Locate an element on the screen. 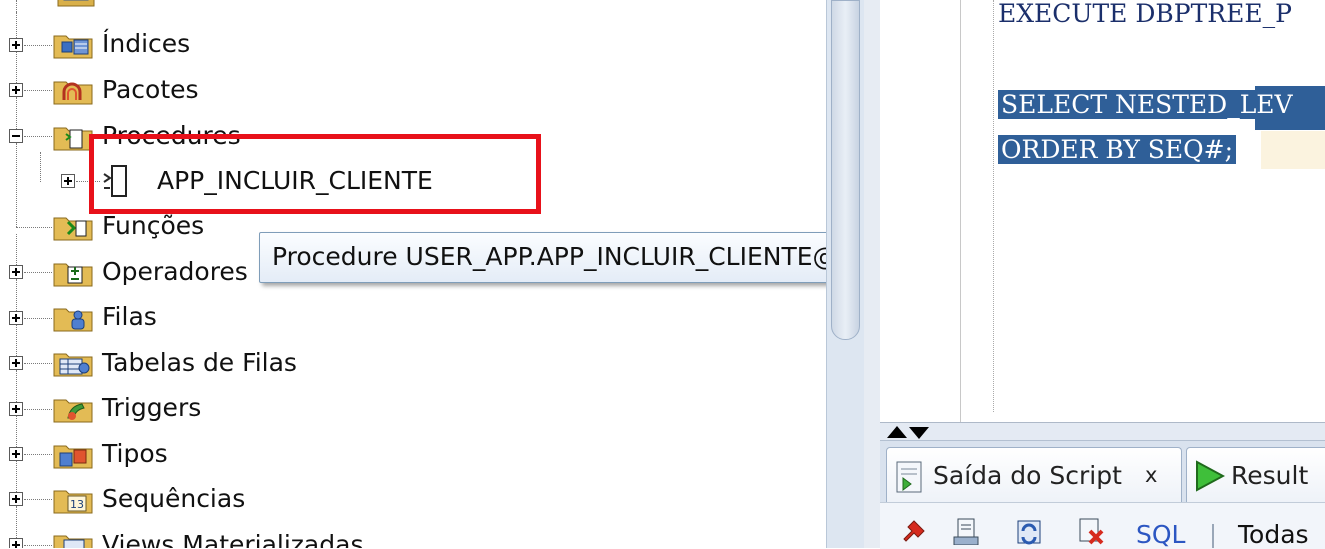  function-folder-icon is located at coordinates (73, 229).